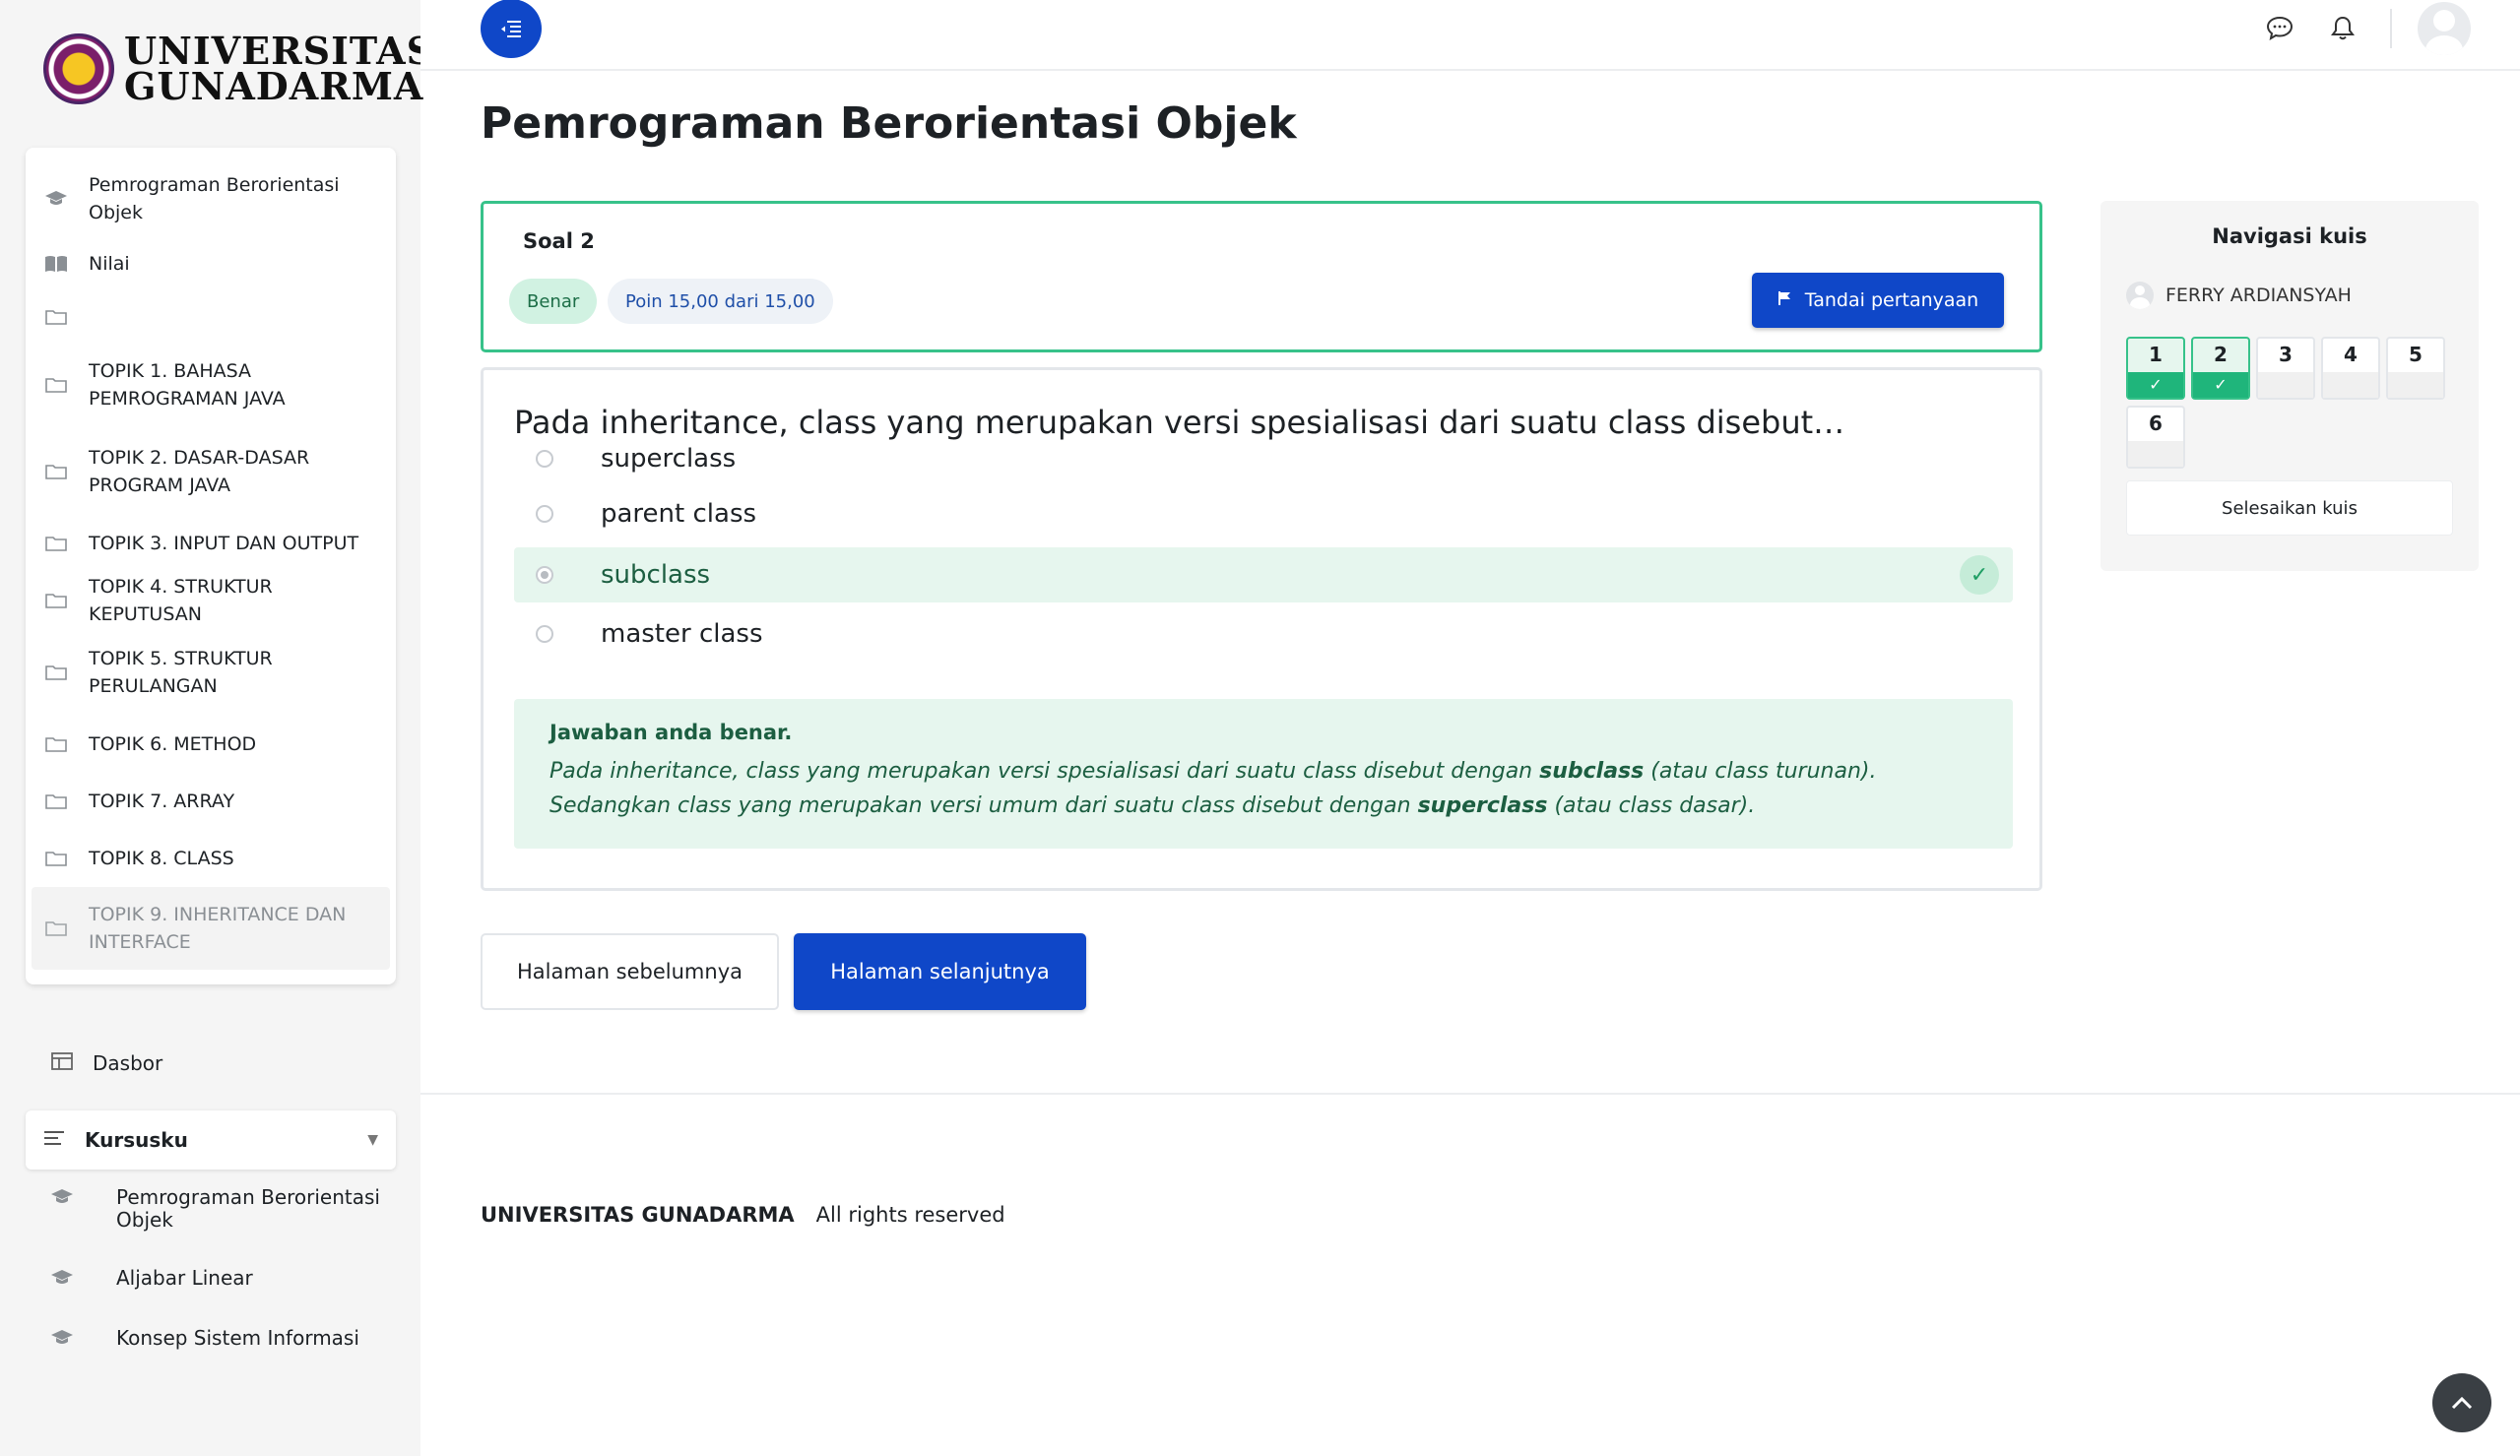  I want to click on messages-icon, so click(2279, 28).